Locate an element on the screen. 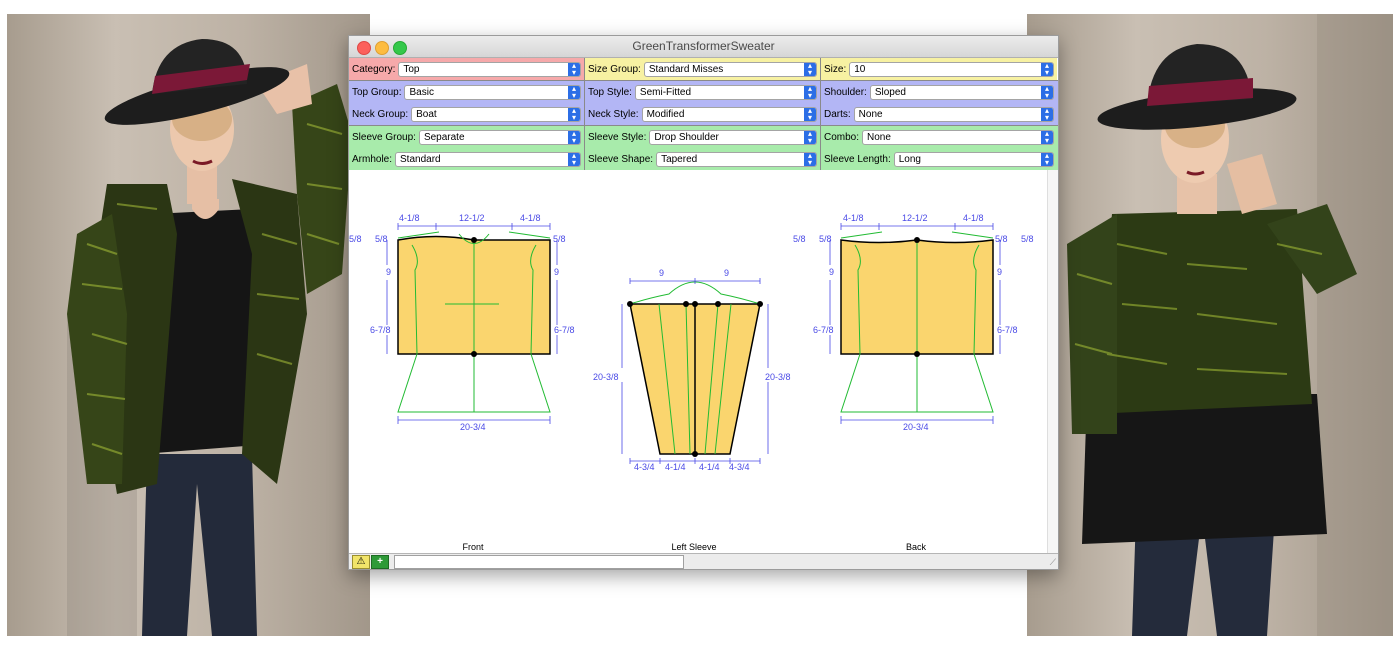 This screenshot has height=650, width=1400. top-style-select: Semi-Fitted ▴ ▾ is located at coordinates (725, 92).